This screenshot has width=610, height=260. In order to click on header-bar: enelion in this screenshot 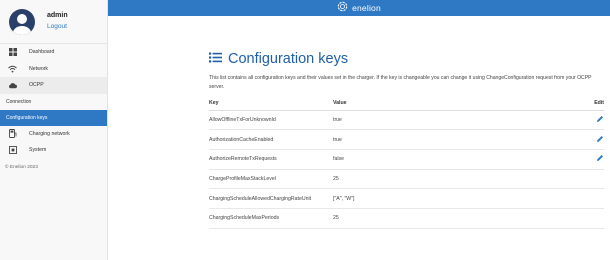, I will do `click(359, 8)`.